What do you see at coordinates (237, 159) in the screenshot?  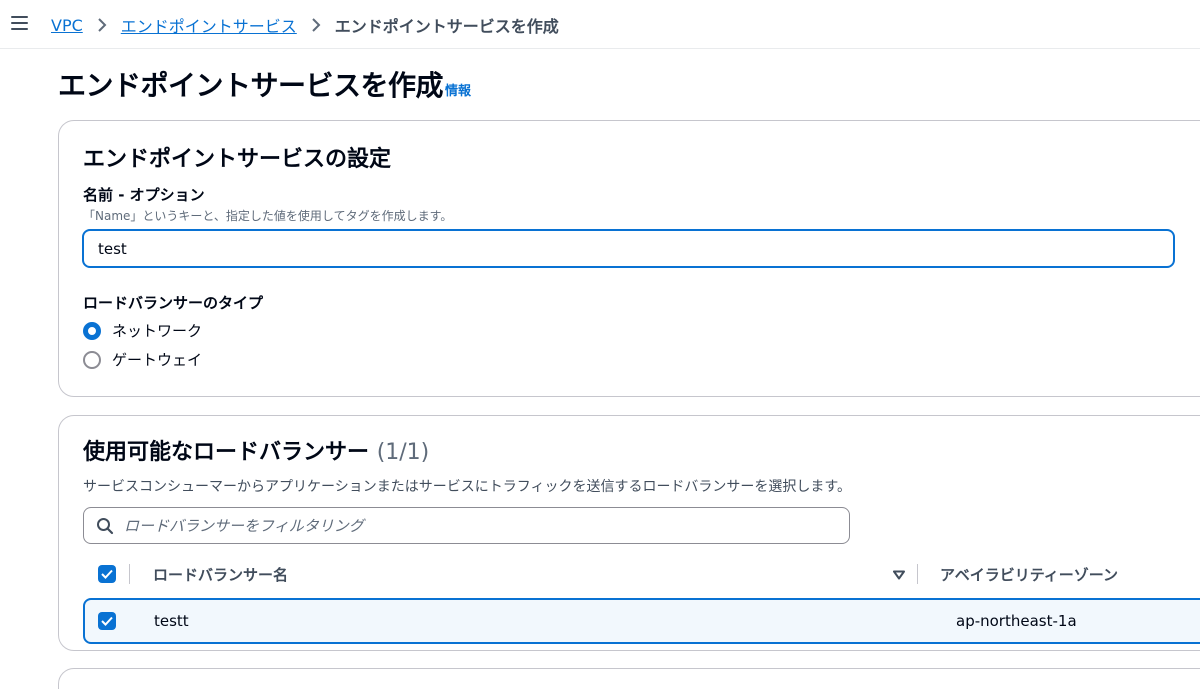 I see `settings-heading: エンドポイントサービスの設定` at bounding box center [237, 159].